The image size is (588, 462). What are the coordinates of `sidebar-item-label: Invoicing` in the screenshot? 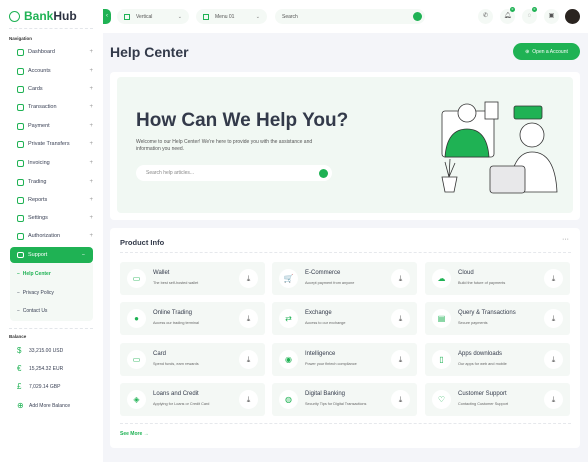 It's located at (39, 163).